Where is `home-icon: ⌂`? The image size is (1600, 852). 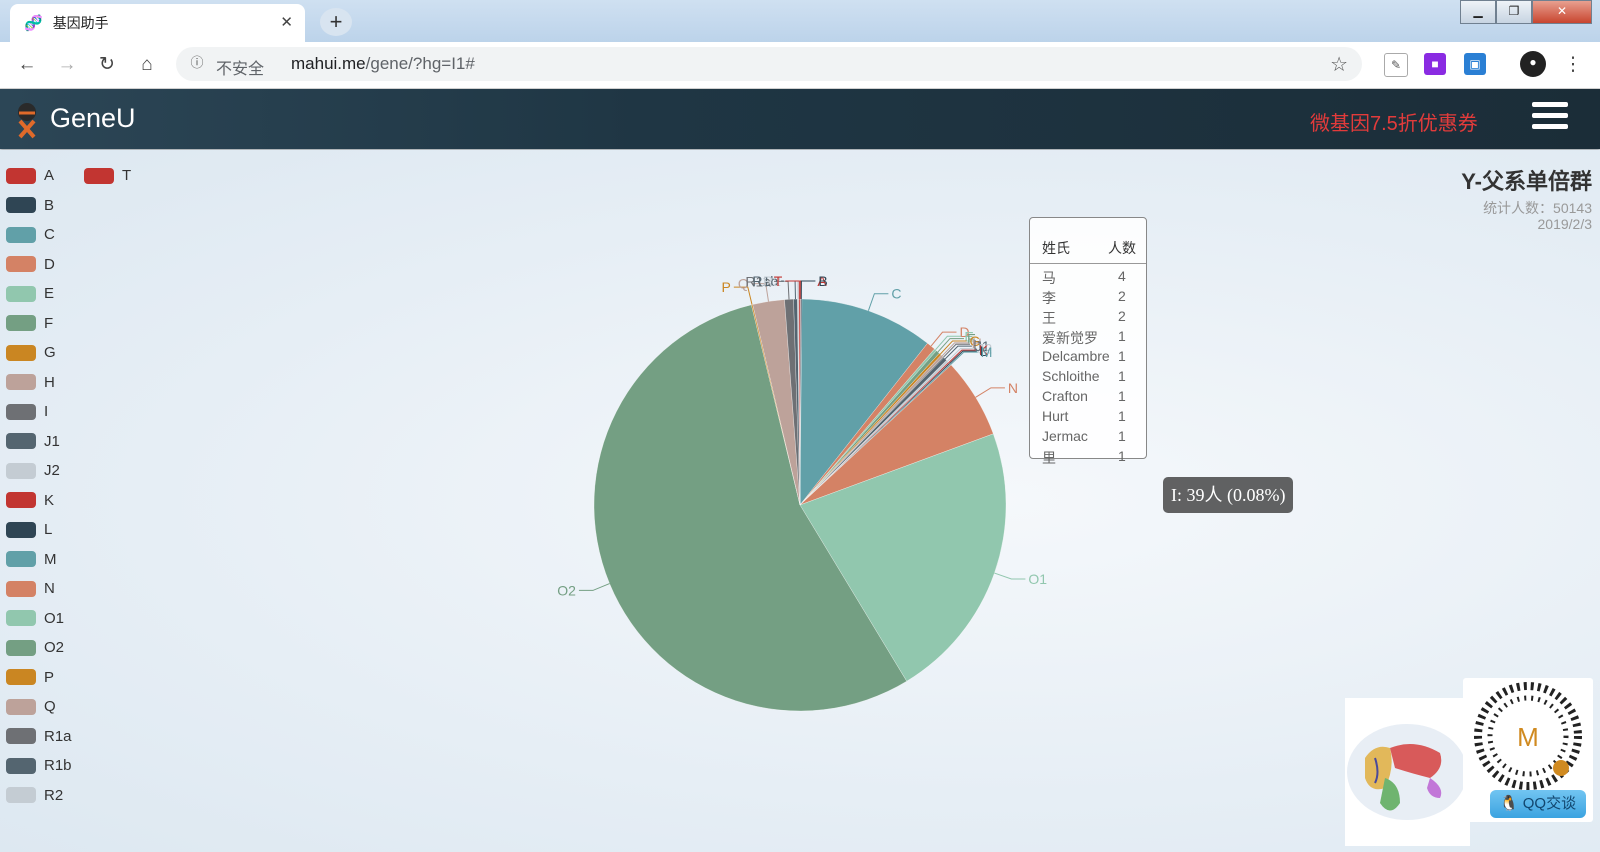 home-icon: ⌂ is located at coordinates (147, 65).